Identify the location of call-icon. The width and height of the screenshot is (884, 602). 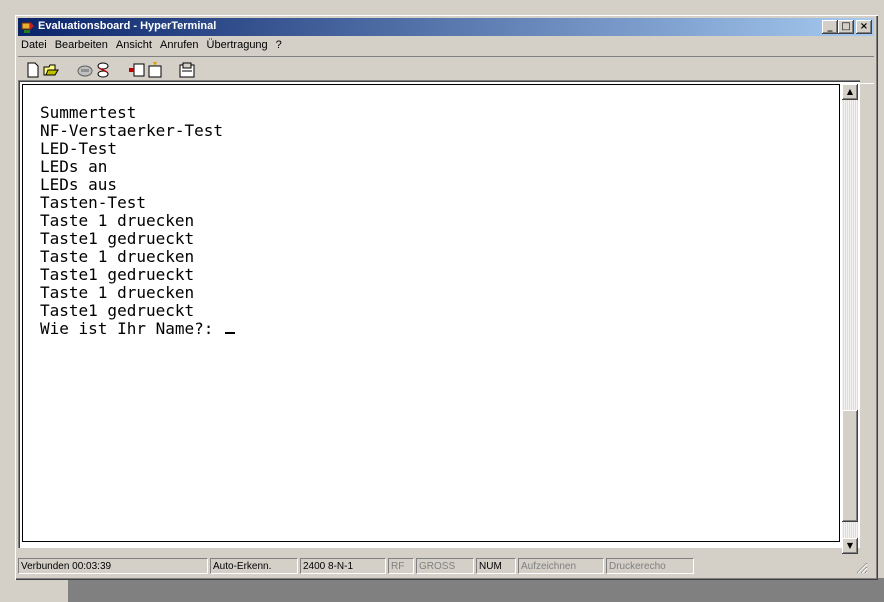
(85, 70).